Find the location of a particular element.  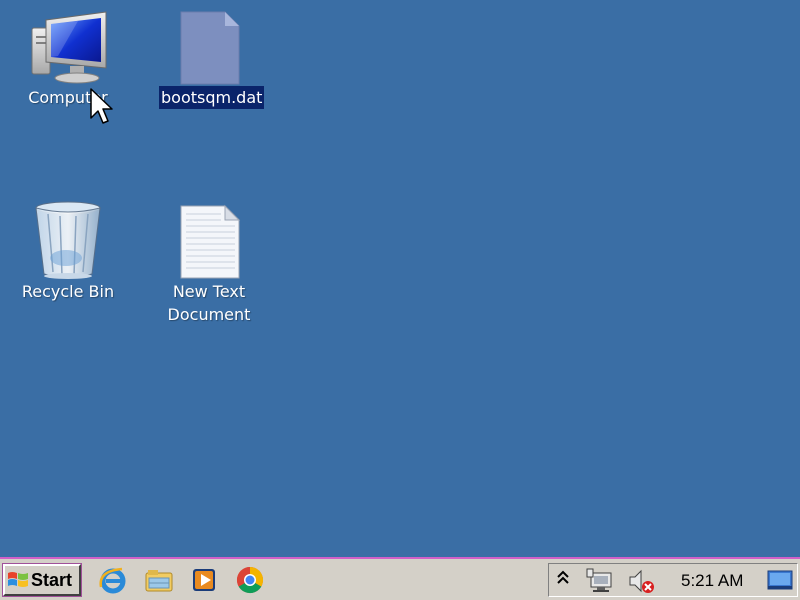

generic-file-icon is located at coordinates (210, 48).